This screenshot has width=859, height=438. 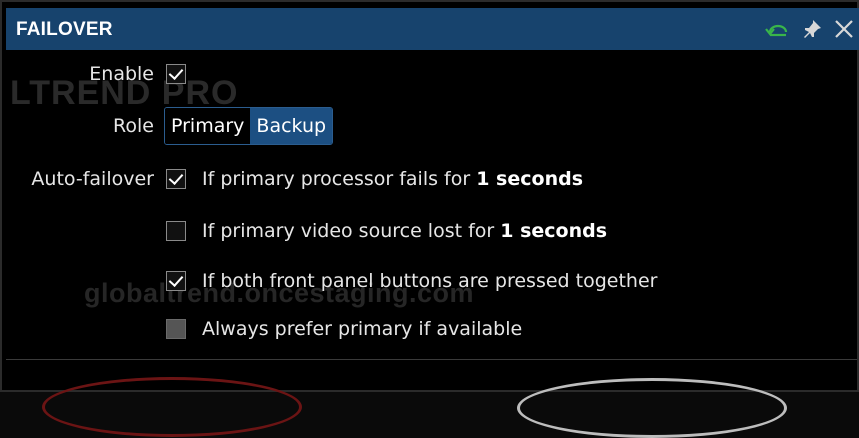 What do you see at coordinates (92, 179) in the screenshot?
I see `auto-failover-label: Auto-failover` at bounding box center [92, 179].